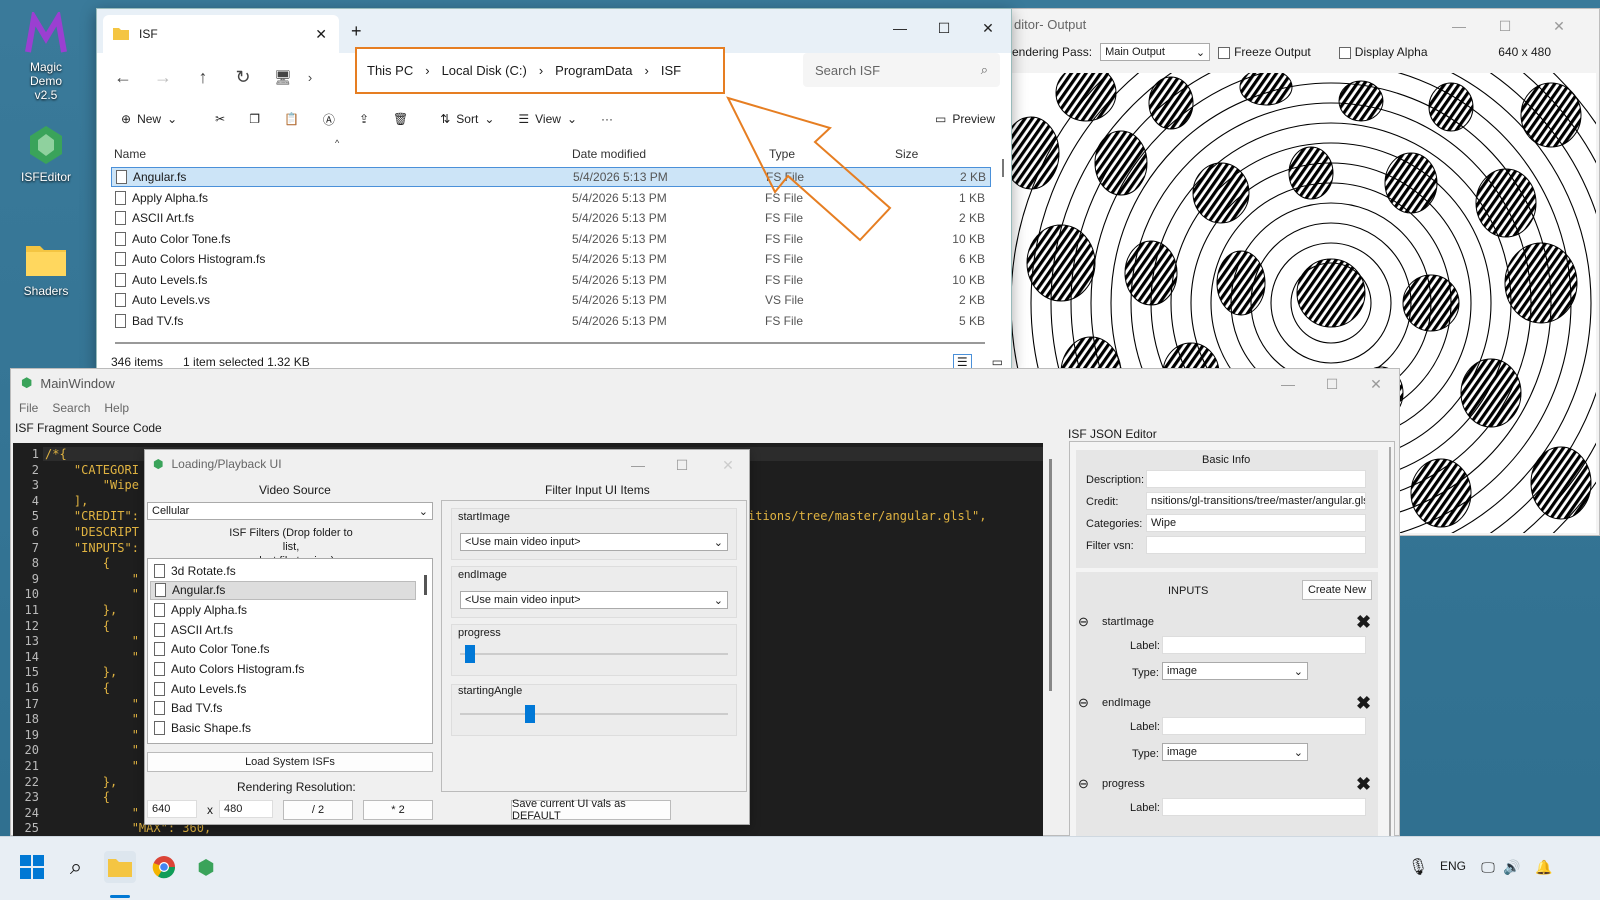  Describe the element at coordinates (283, 688) in the screenshot. I see `filter-list-item: Auto Levels.fs` at that location.